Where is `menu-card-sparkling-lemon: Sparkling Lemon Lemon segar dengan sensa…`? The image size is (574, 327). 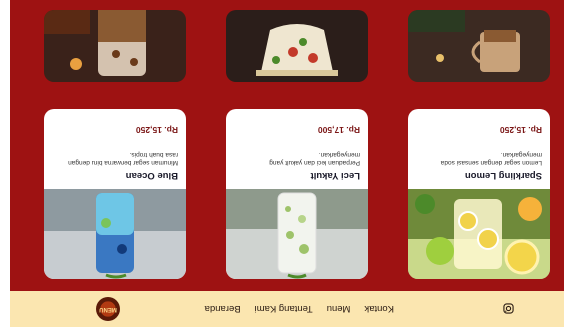 menu-card-sparkling-lemon: Sparkling Lemon Lemon segar dengan sensa… is located at coordinates (479, 194).